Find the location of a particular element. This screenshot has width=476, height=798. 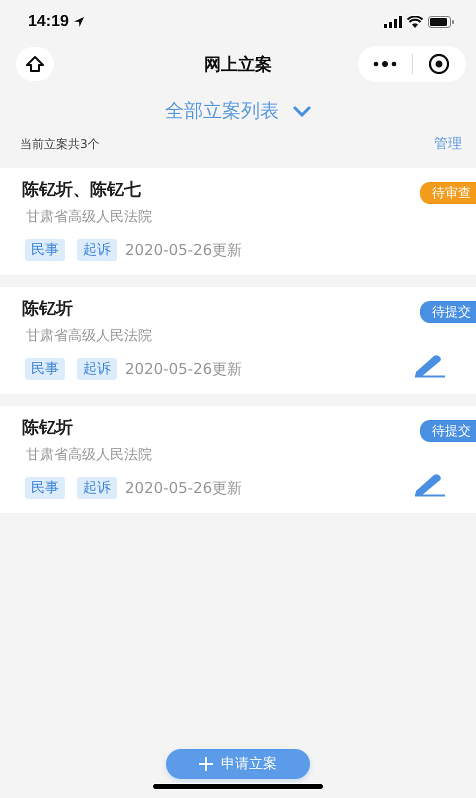

chevron-down-icon is located at coordinates (302, 111).